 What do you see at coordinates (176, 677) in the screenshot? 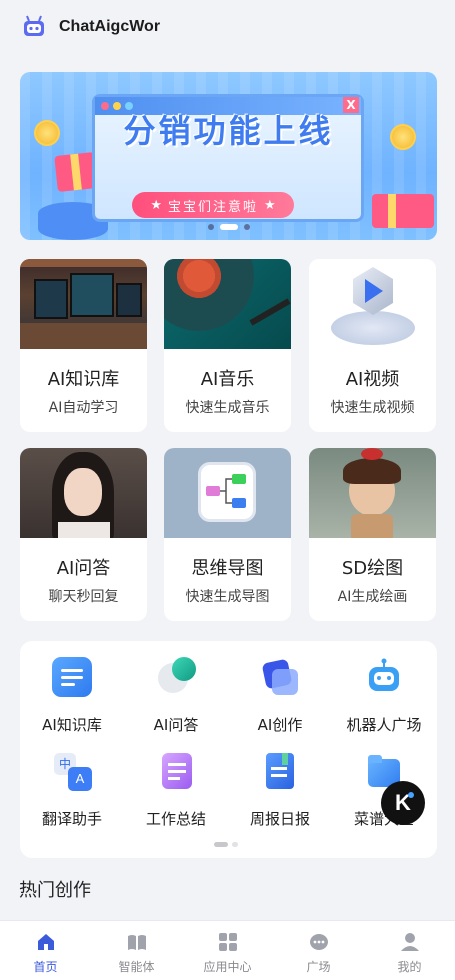
I see `chat-bubble-icon` at bounding box center [176, 677].